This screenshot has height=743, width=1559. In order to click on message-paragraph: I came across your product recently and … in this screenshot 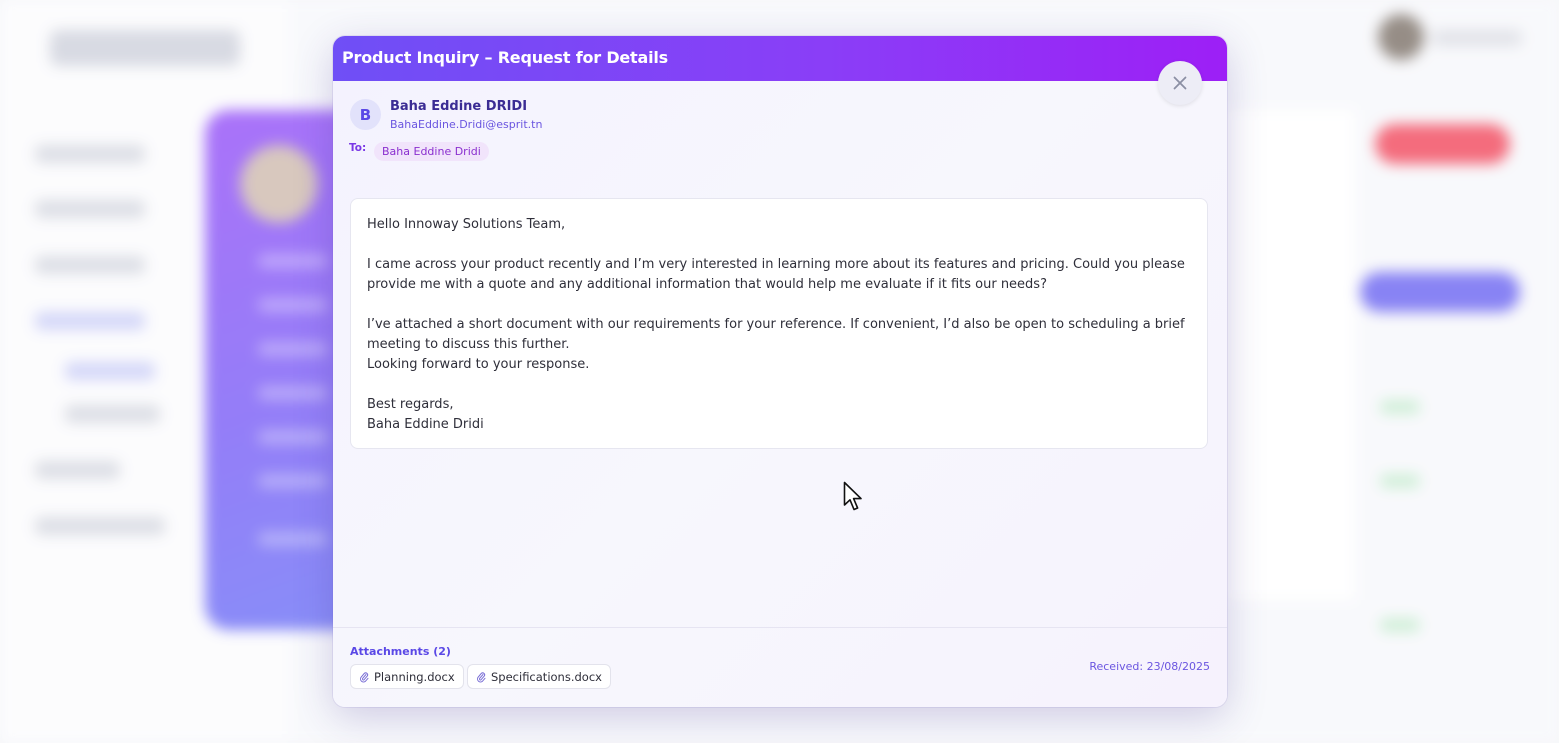, I will do `click(776, 274)`.